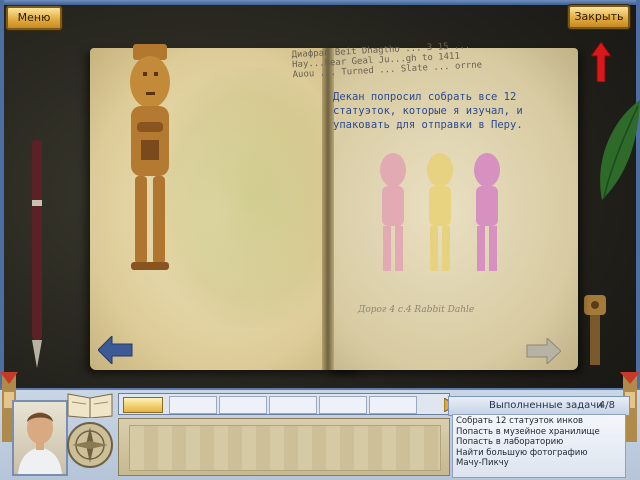 Image resolution: width=640 pixels, height=480 pixels. I want to click on frame-left, so click(2, 195).